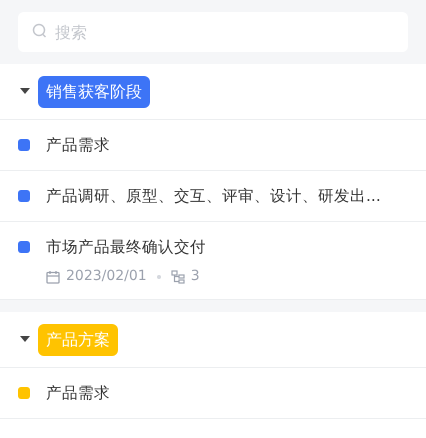  What do you see at coordinates (106, 276) in the screenshot?
I see `due-date: 2023/02/01` at bounding box center [106, 276].